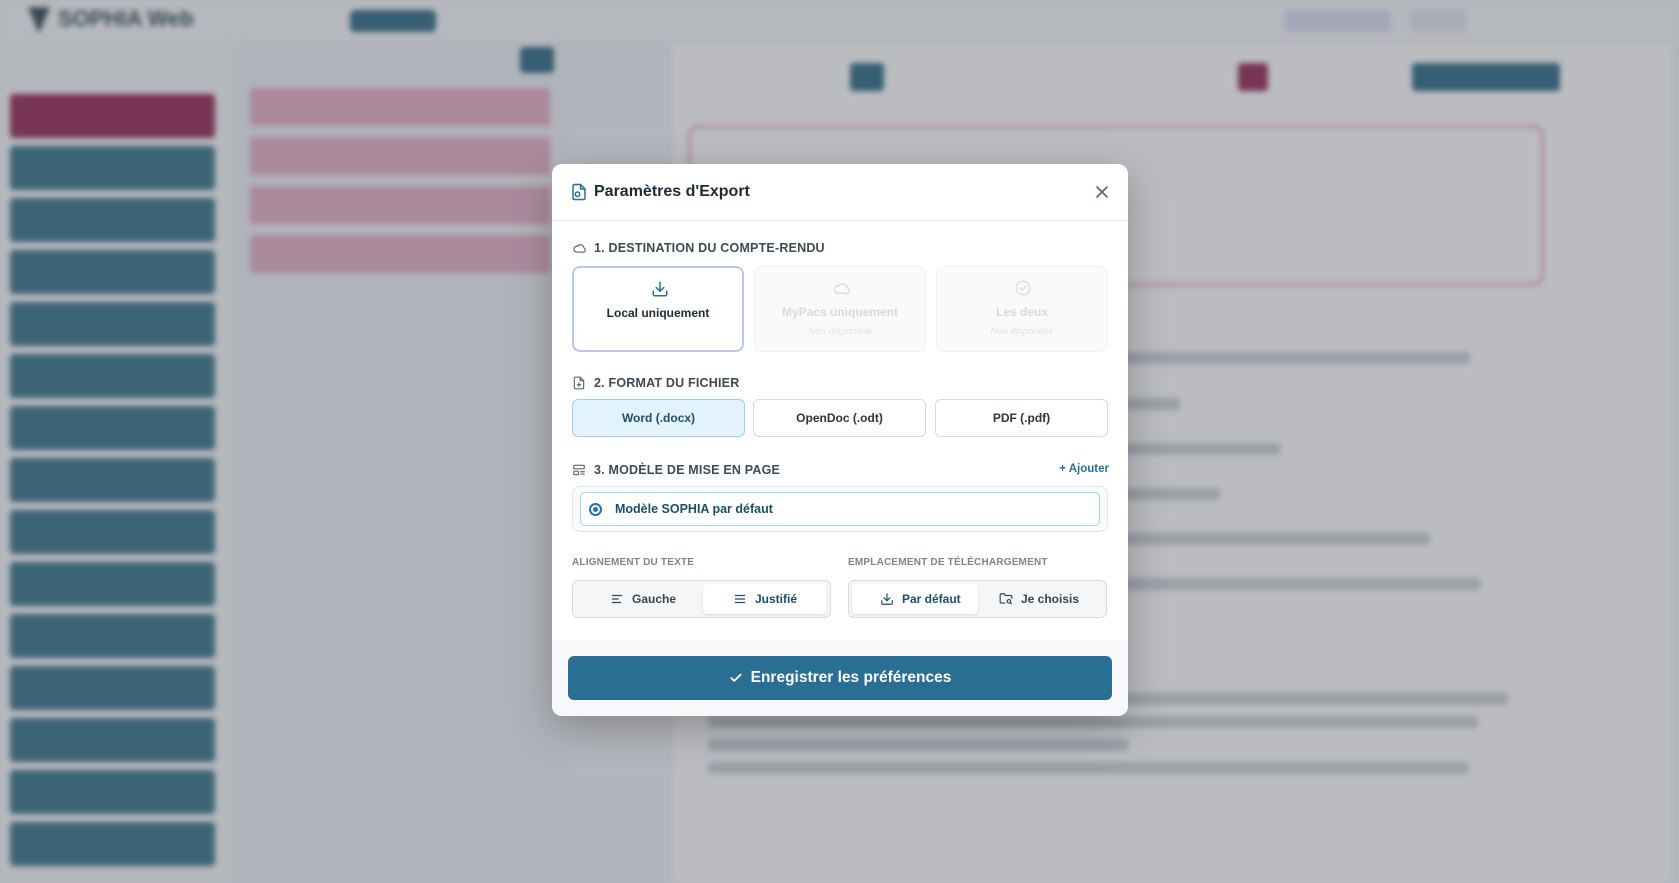 Image resolution: width=1679 pixels, height=883 pixels. I want to click on align-justify-icon, so click(740, 599).